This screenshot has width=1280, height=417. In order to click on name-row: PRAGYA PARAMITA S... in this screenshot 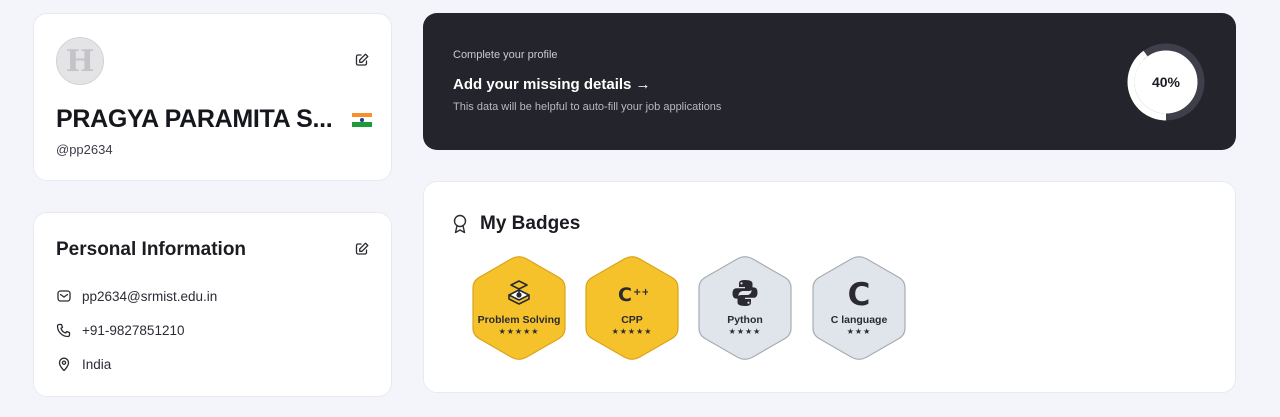, I will do `click(214, 119)`.